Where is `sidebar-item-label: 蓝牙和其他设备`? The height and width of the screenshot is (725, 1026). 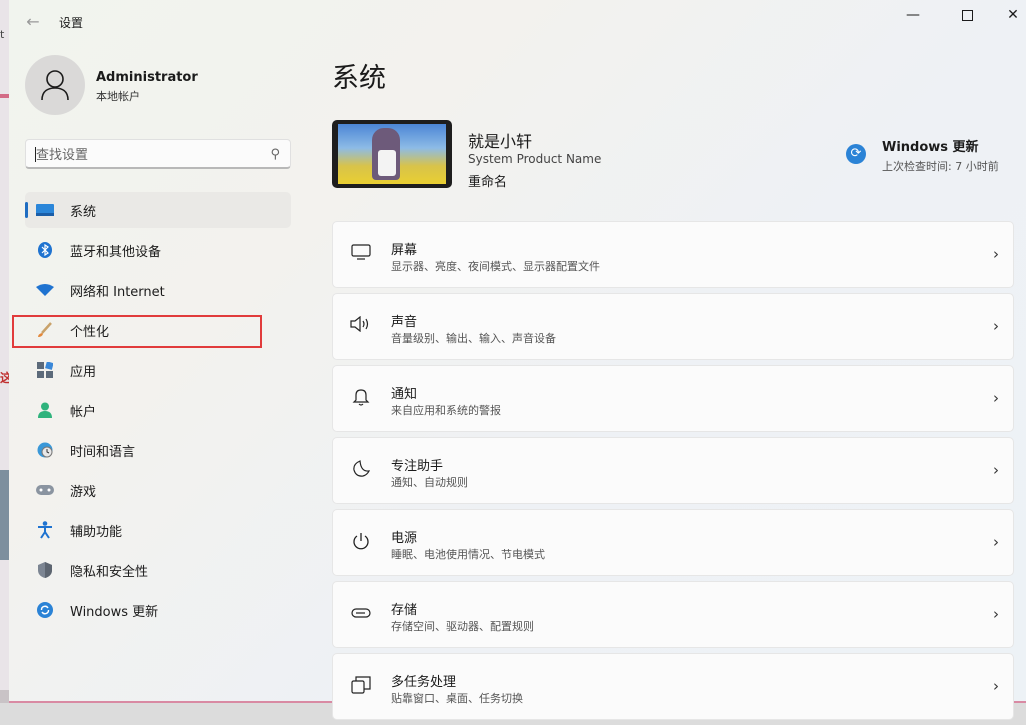 sidebar-item-label: 蓝牙和其他设备 is located at coordinates (116, 252).